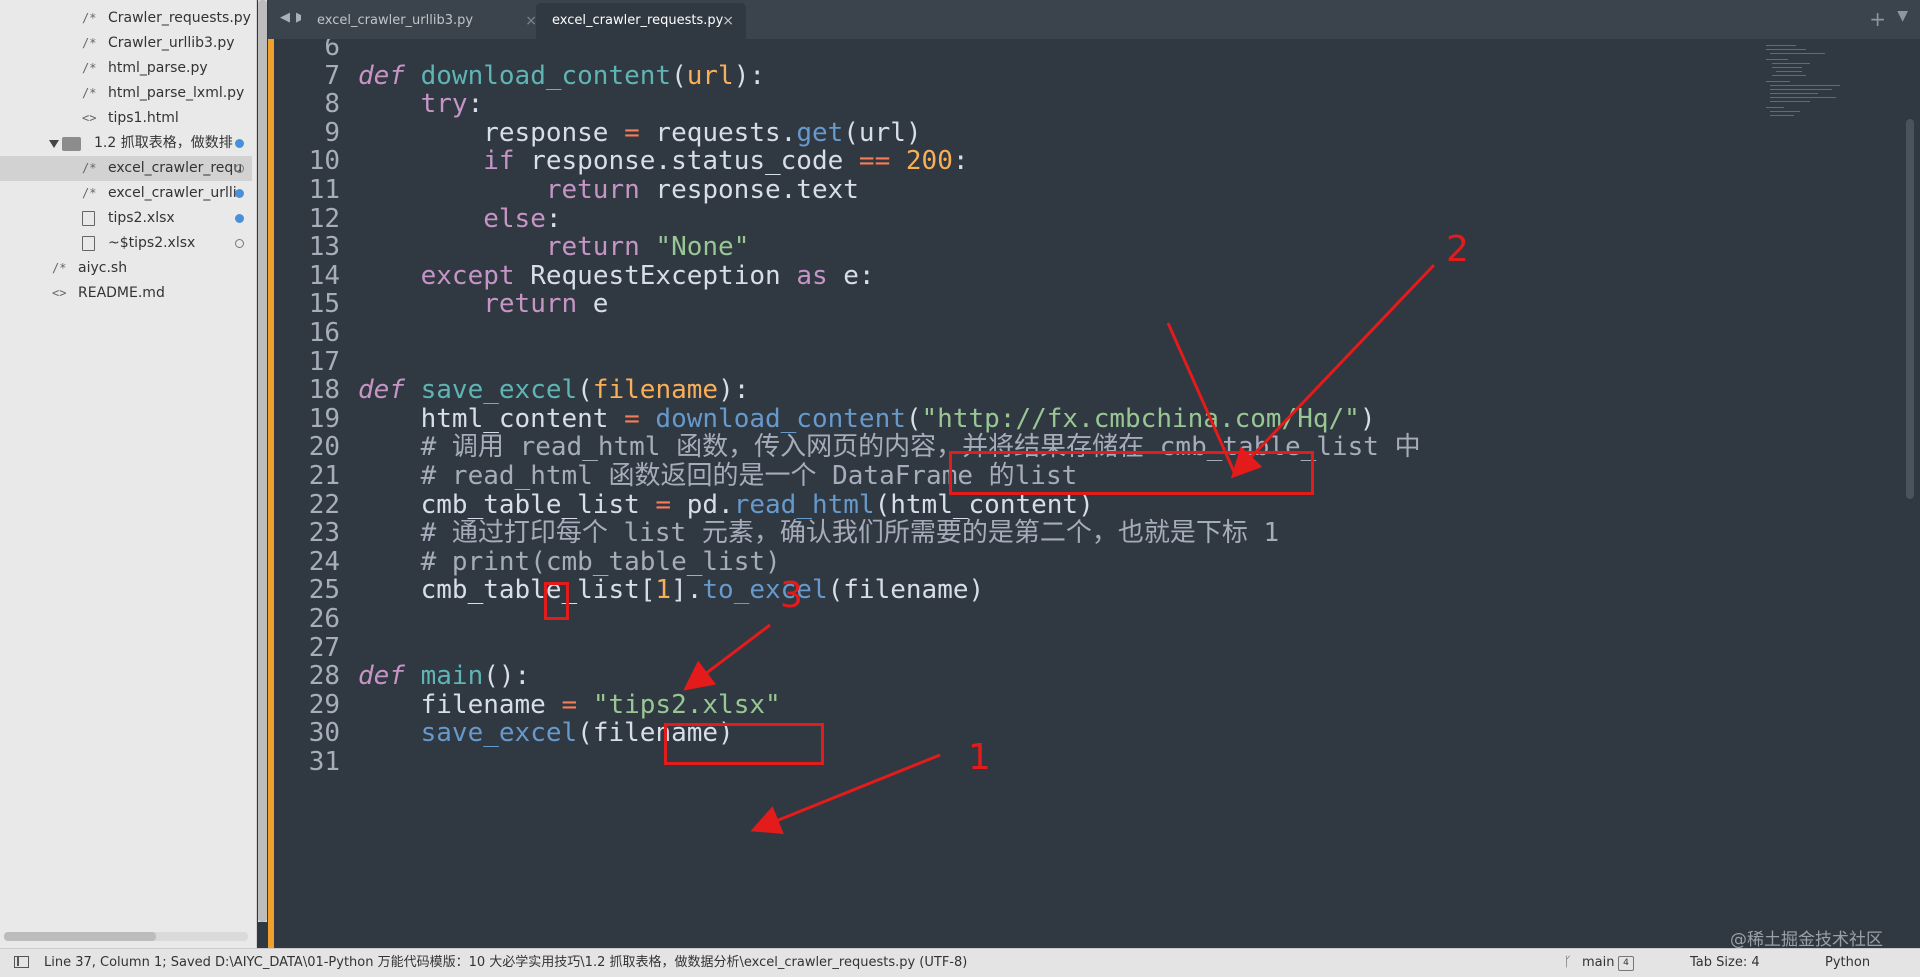 The image size is (1920, 977). What do you see at coordinates (638, 20) in the screenshot?
I see `tab-label: excel_crawler_requests.py` at bounding box center [638, 20].